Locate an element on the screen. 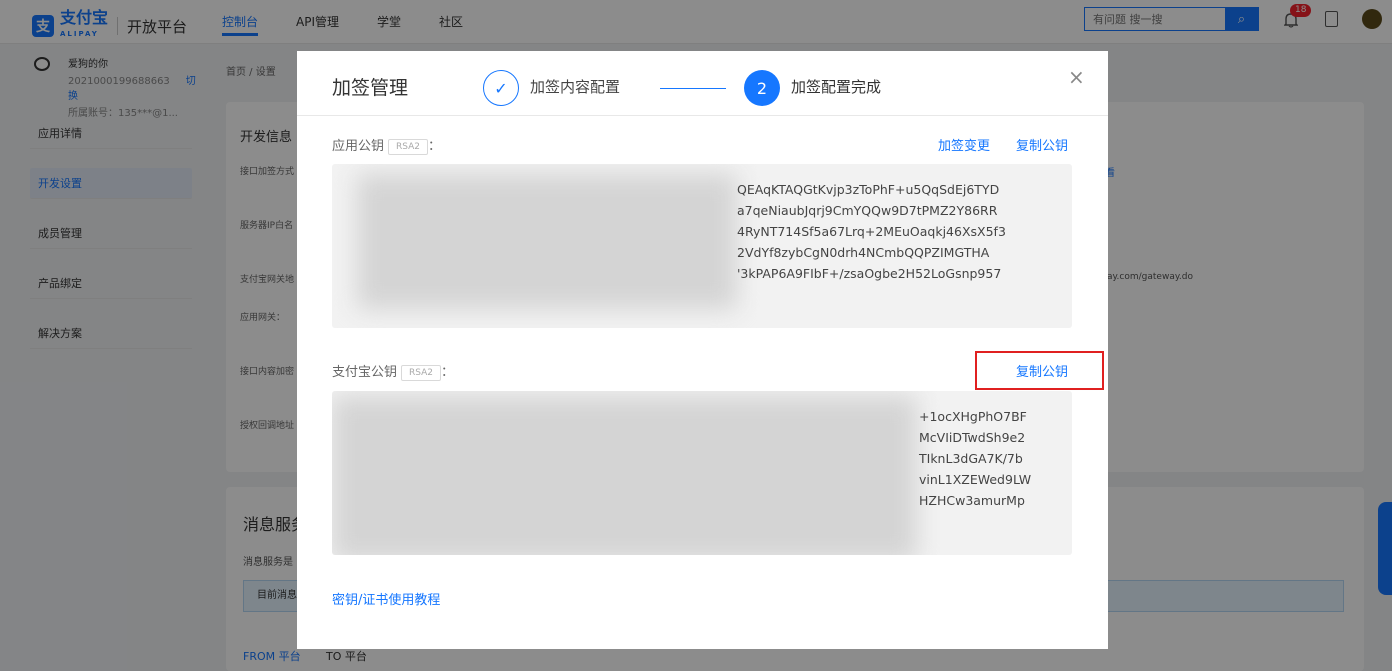 The height and width of the screenshot is (671, 1392). step1-label: 加签内容配置 is located at coordinates (575, 87).